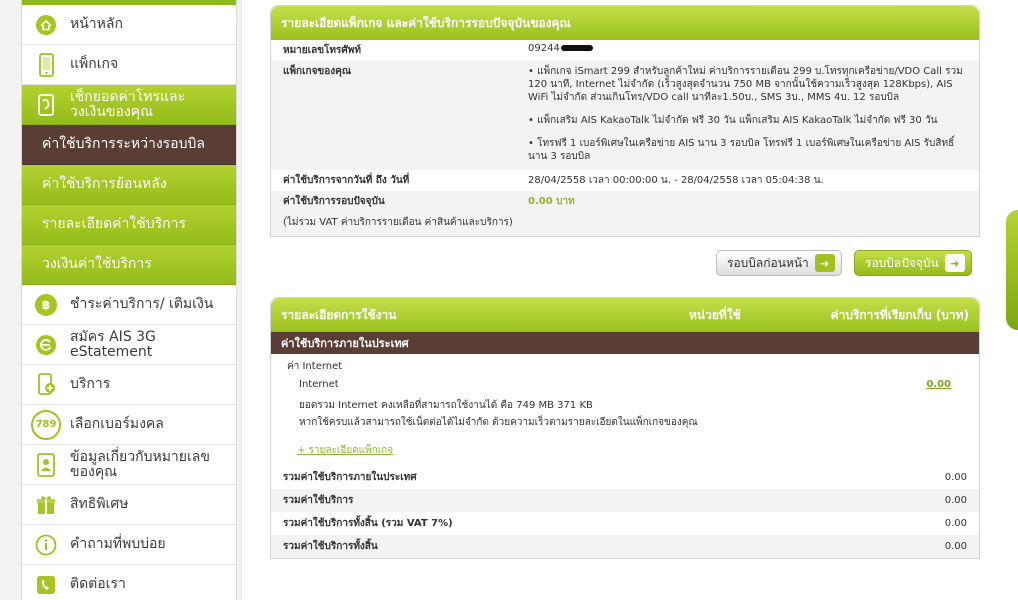 The height and width of the screenshot is (600, 1018). What do you see at coordinates (98, 584) in the screenshot?
I see `sidebar-item-label: ติดต่อเรา` at bounding box center [98, 584].